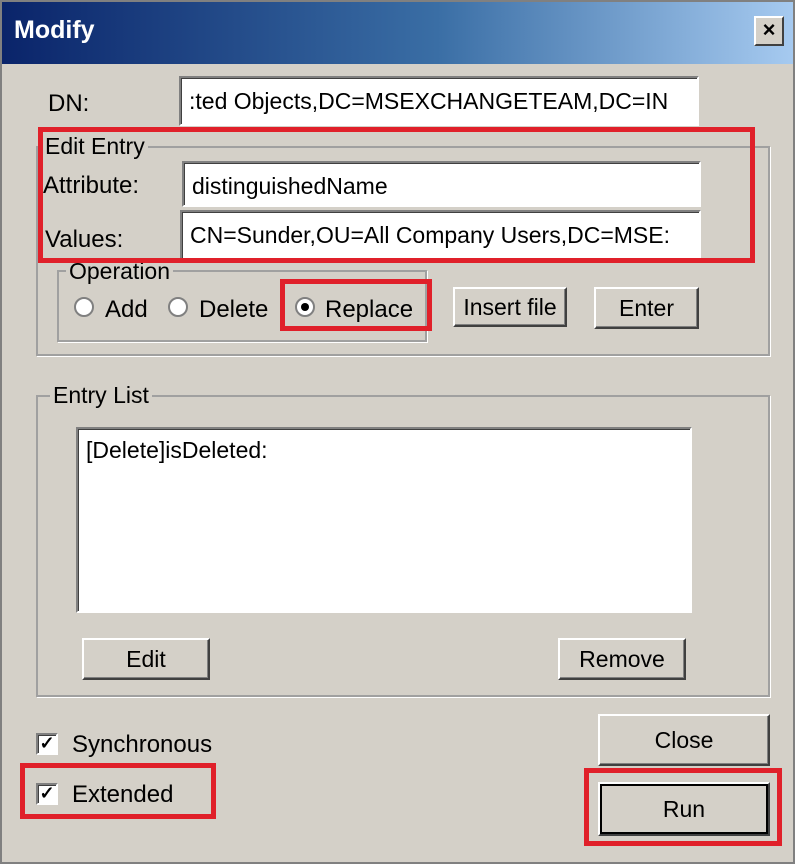  Describe the element at coordinates (234, 309) in the screenshot. I see `radio-delete-label: Delete` at that location.